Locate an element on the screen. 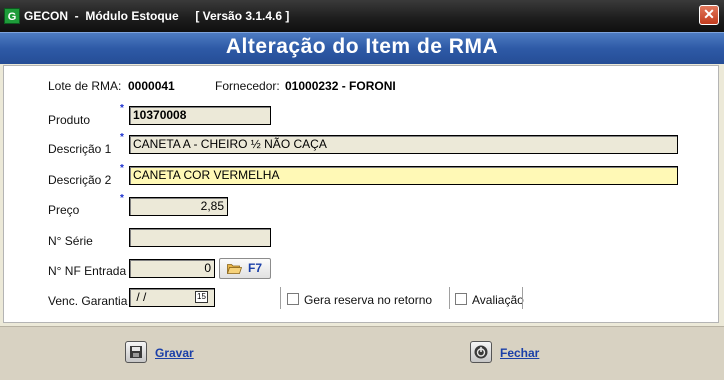  f7-label: F7 is located at coordinates (255, 268).